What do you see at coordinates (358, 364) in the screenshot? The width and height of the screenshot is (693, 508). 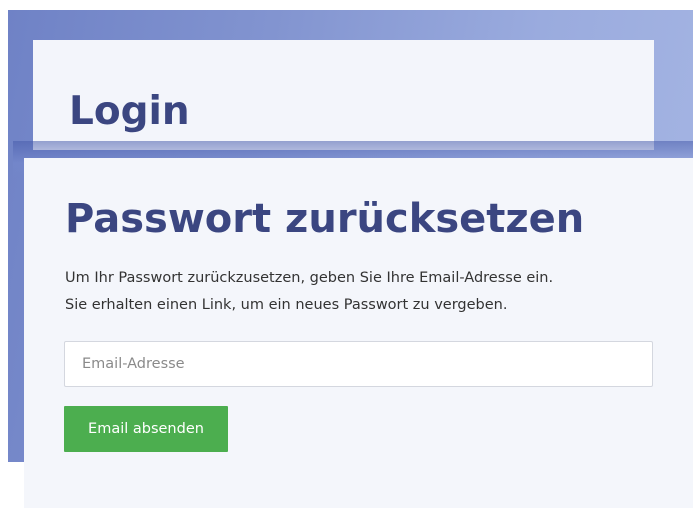 I see `email-field` at bounding box center [358, 364].